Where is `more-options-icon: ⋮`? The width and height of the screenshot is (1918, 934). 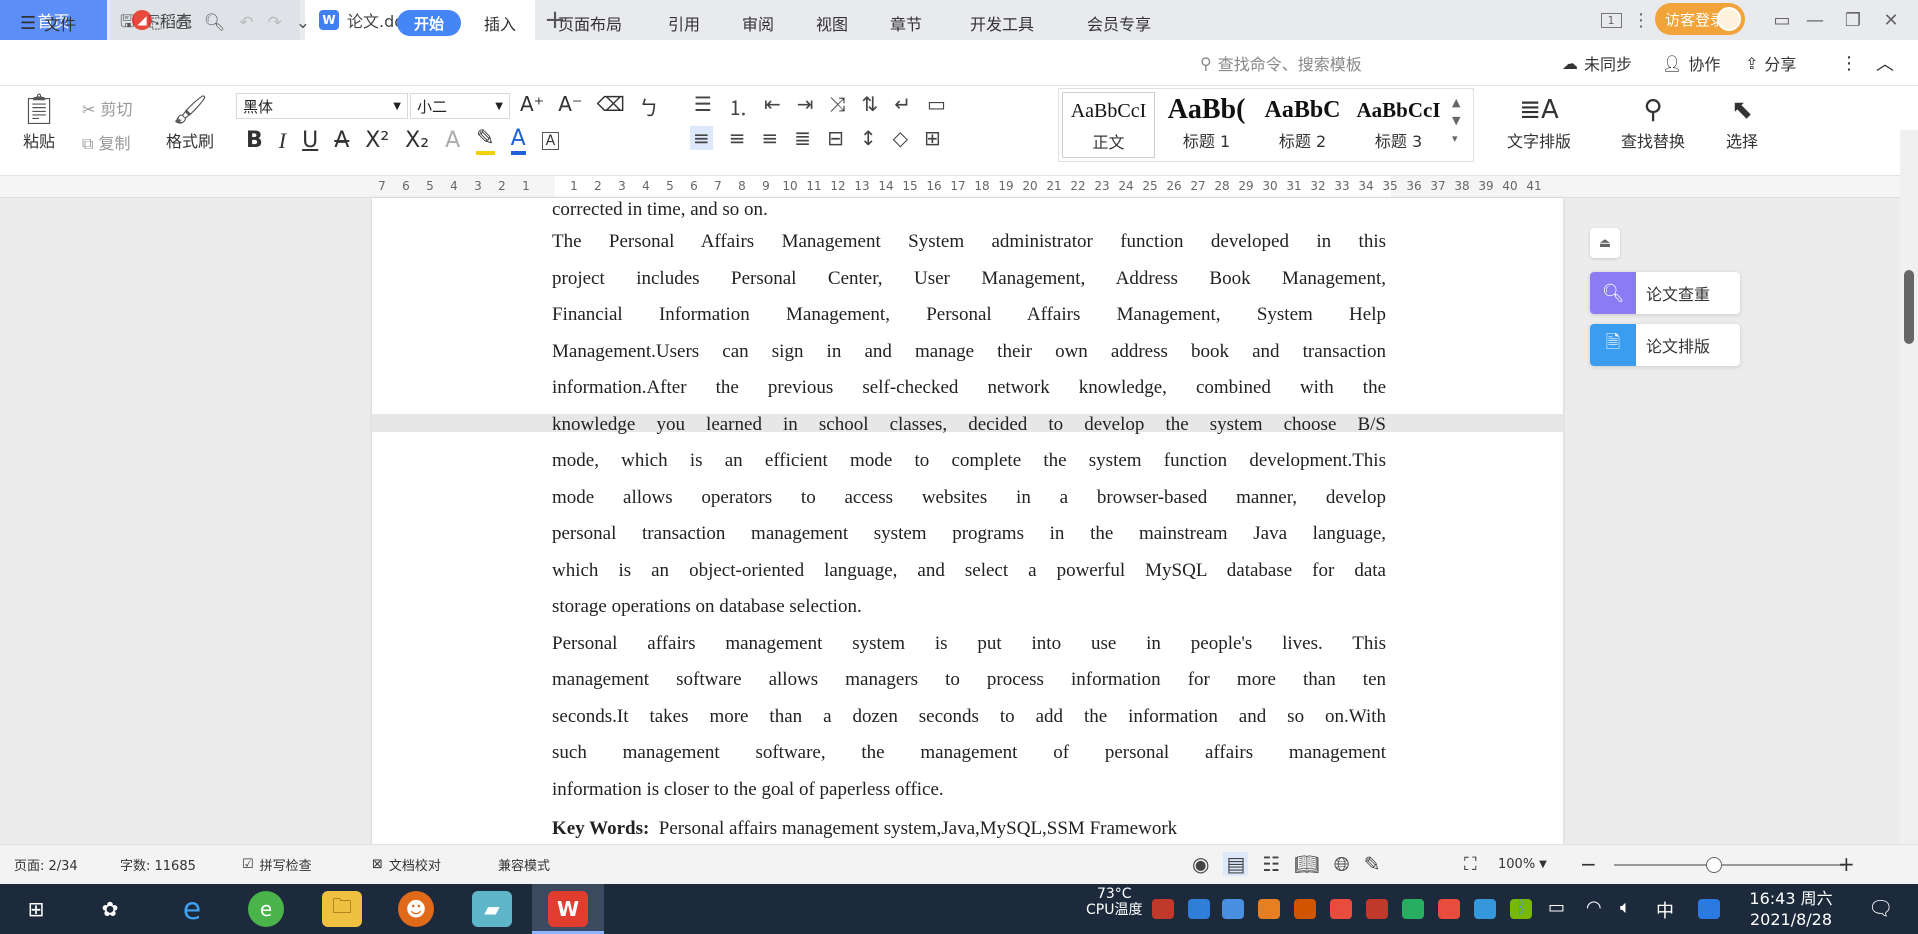
more-options-icon: ⋮ is located at coordinates (1849, 63).